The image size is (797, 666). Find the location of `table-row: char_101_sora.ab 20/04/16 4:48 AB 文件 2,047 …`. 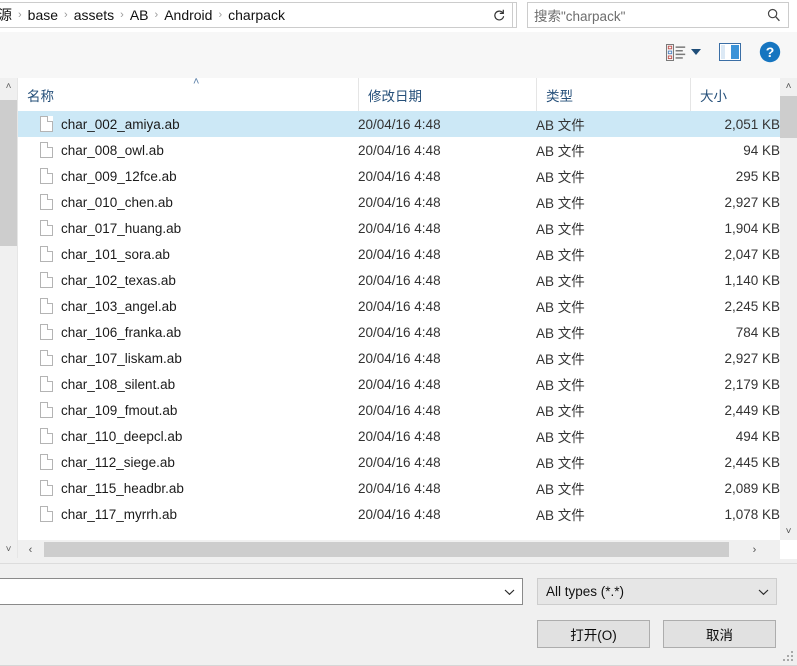

table-row: char_101_sora.ab 20/04/16 4:48 AB 文件 2,047 … is located at coordinates (399, 254).